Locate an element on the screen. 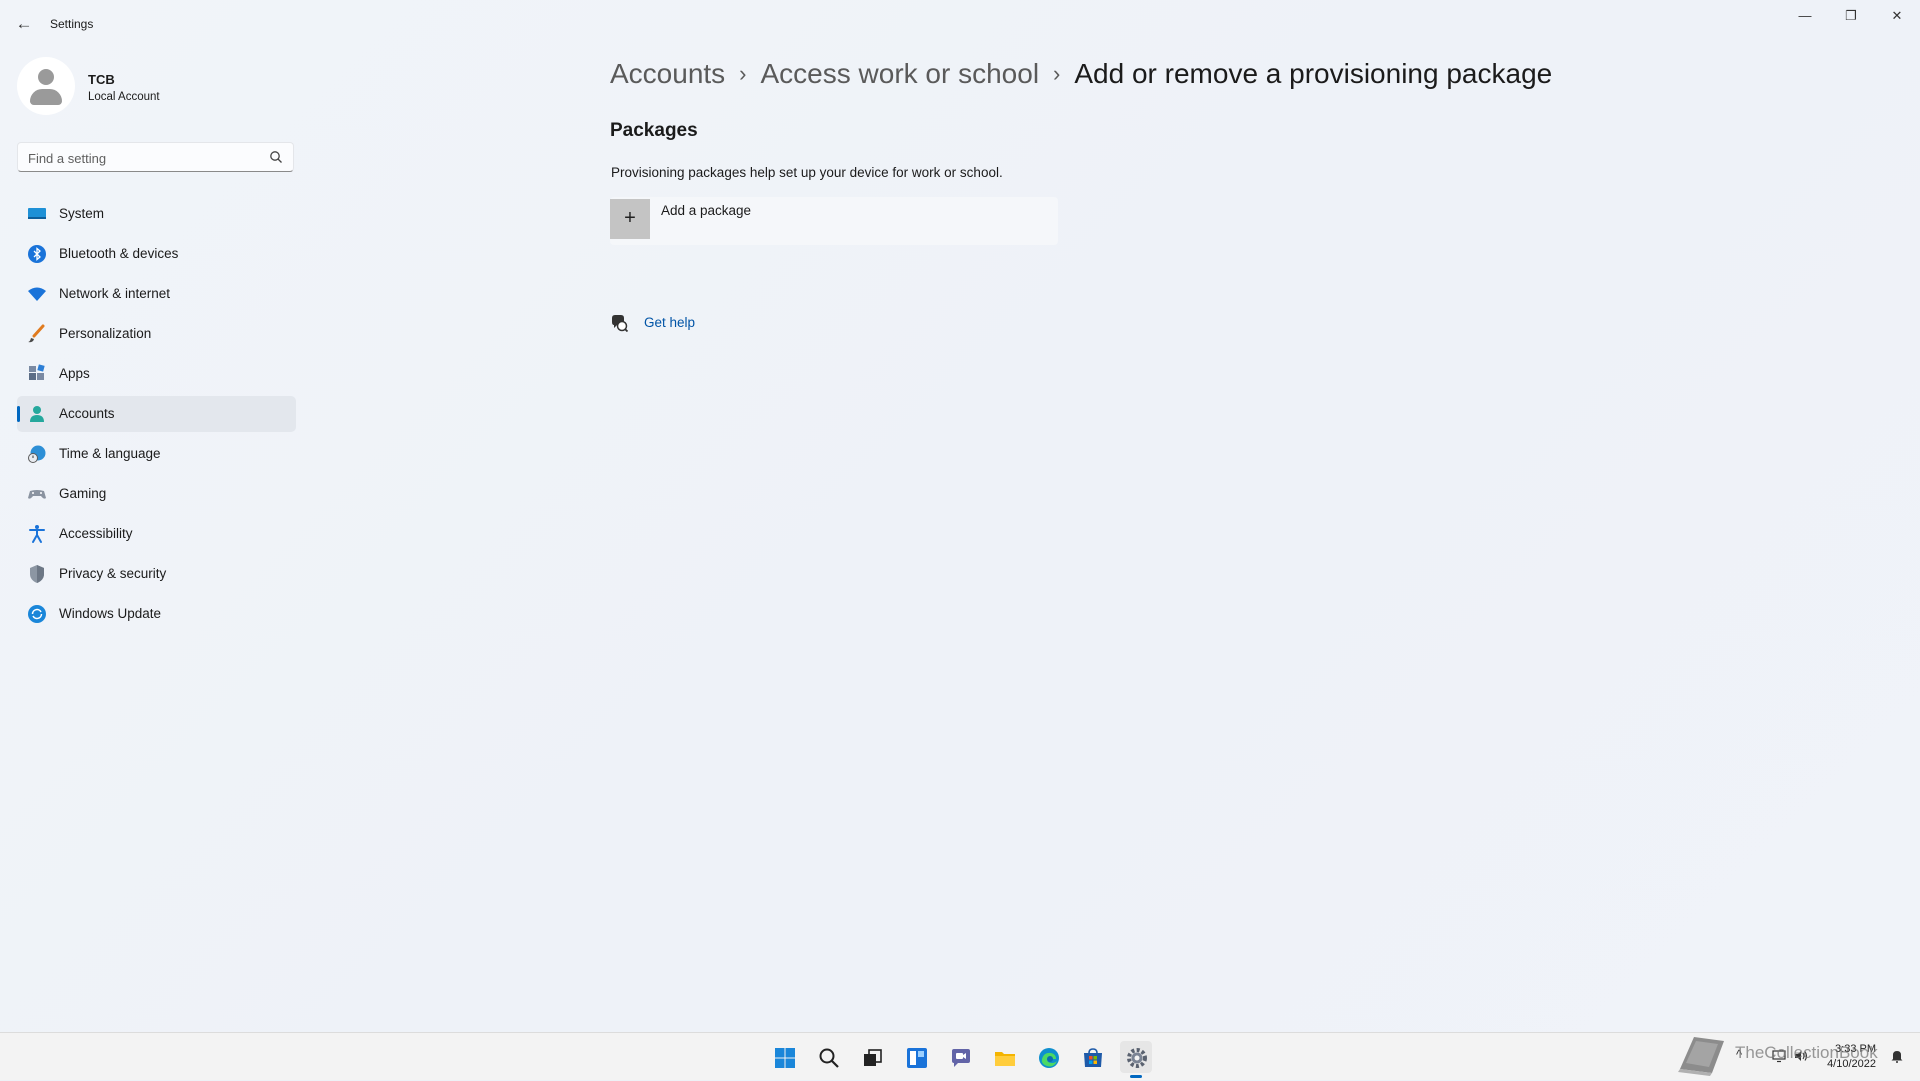  file-explorer-button is located at coordinates (1004, 1057).